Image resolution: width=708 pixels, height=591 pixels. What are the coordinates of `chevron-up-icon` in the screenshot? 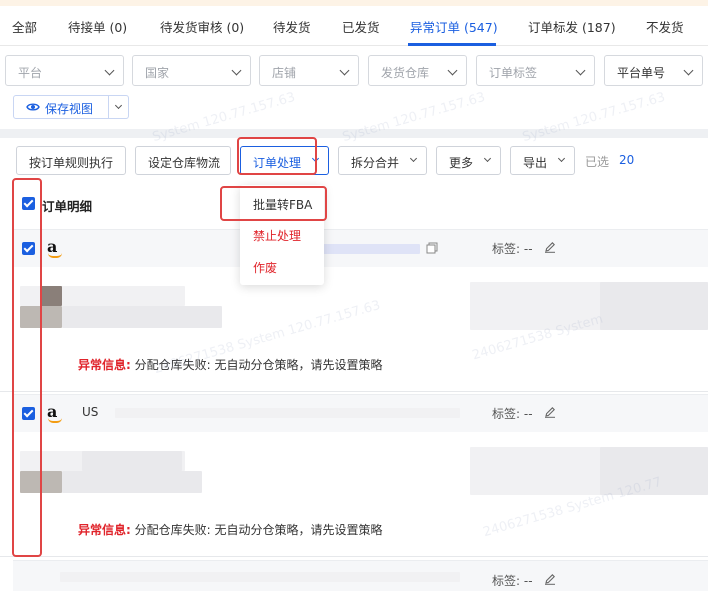 It's located at (315, 158).